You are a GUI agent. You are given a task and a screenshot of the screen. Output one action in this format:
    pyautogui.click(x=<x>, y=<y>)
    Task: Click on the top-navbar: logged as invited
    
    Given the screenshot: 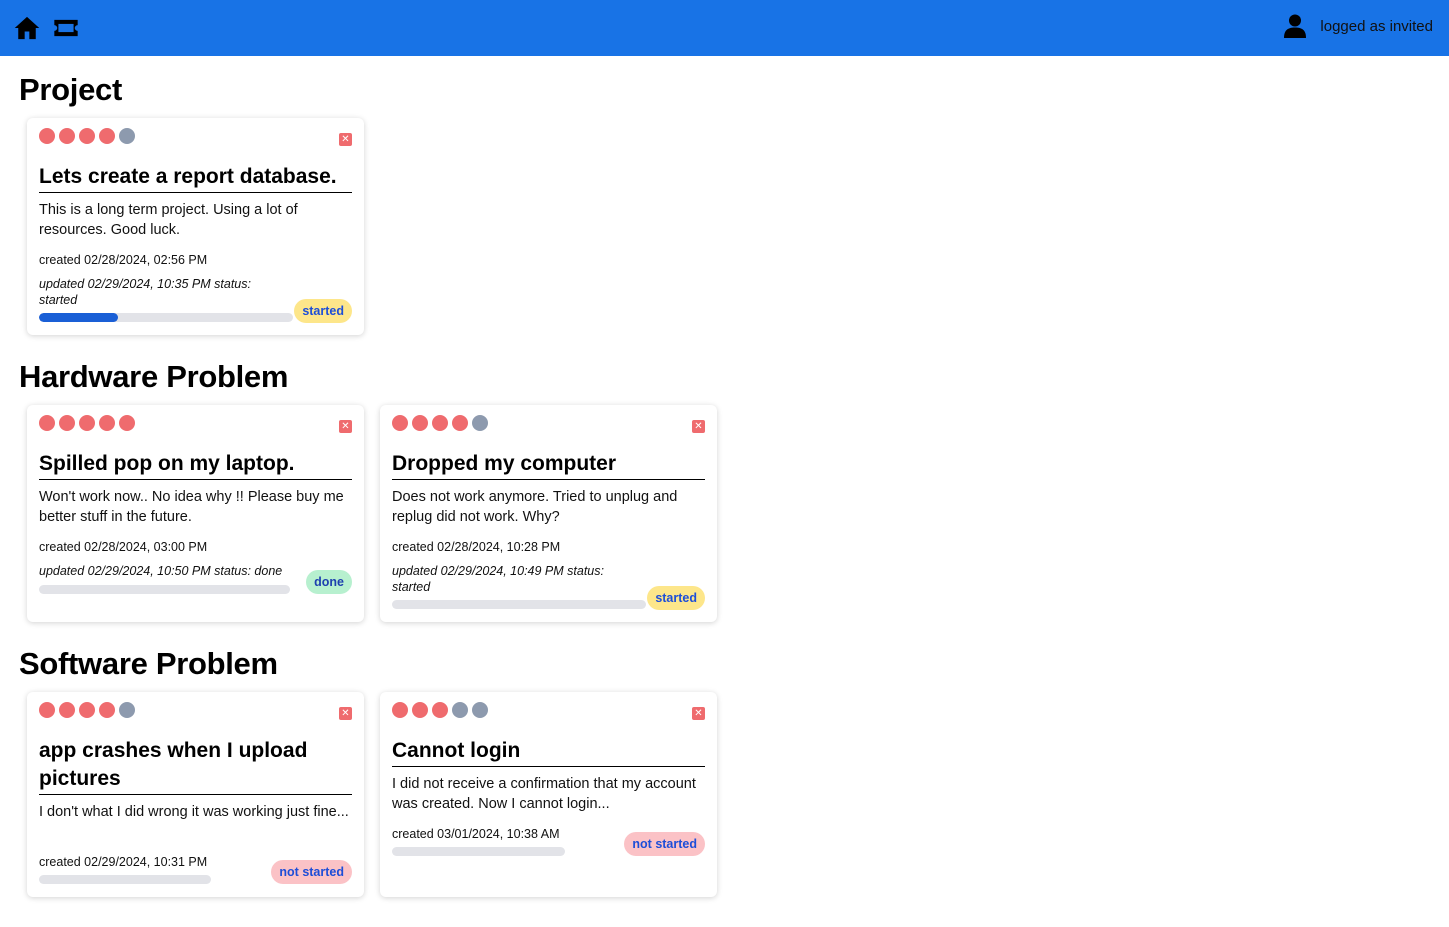 What is the action you would take?
    pyautogui.click(x=724, y=28)
    